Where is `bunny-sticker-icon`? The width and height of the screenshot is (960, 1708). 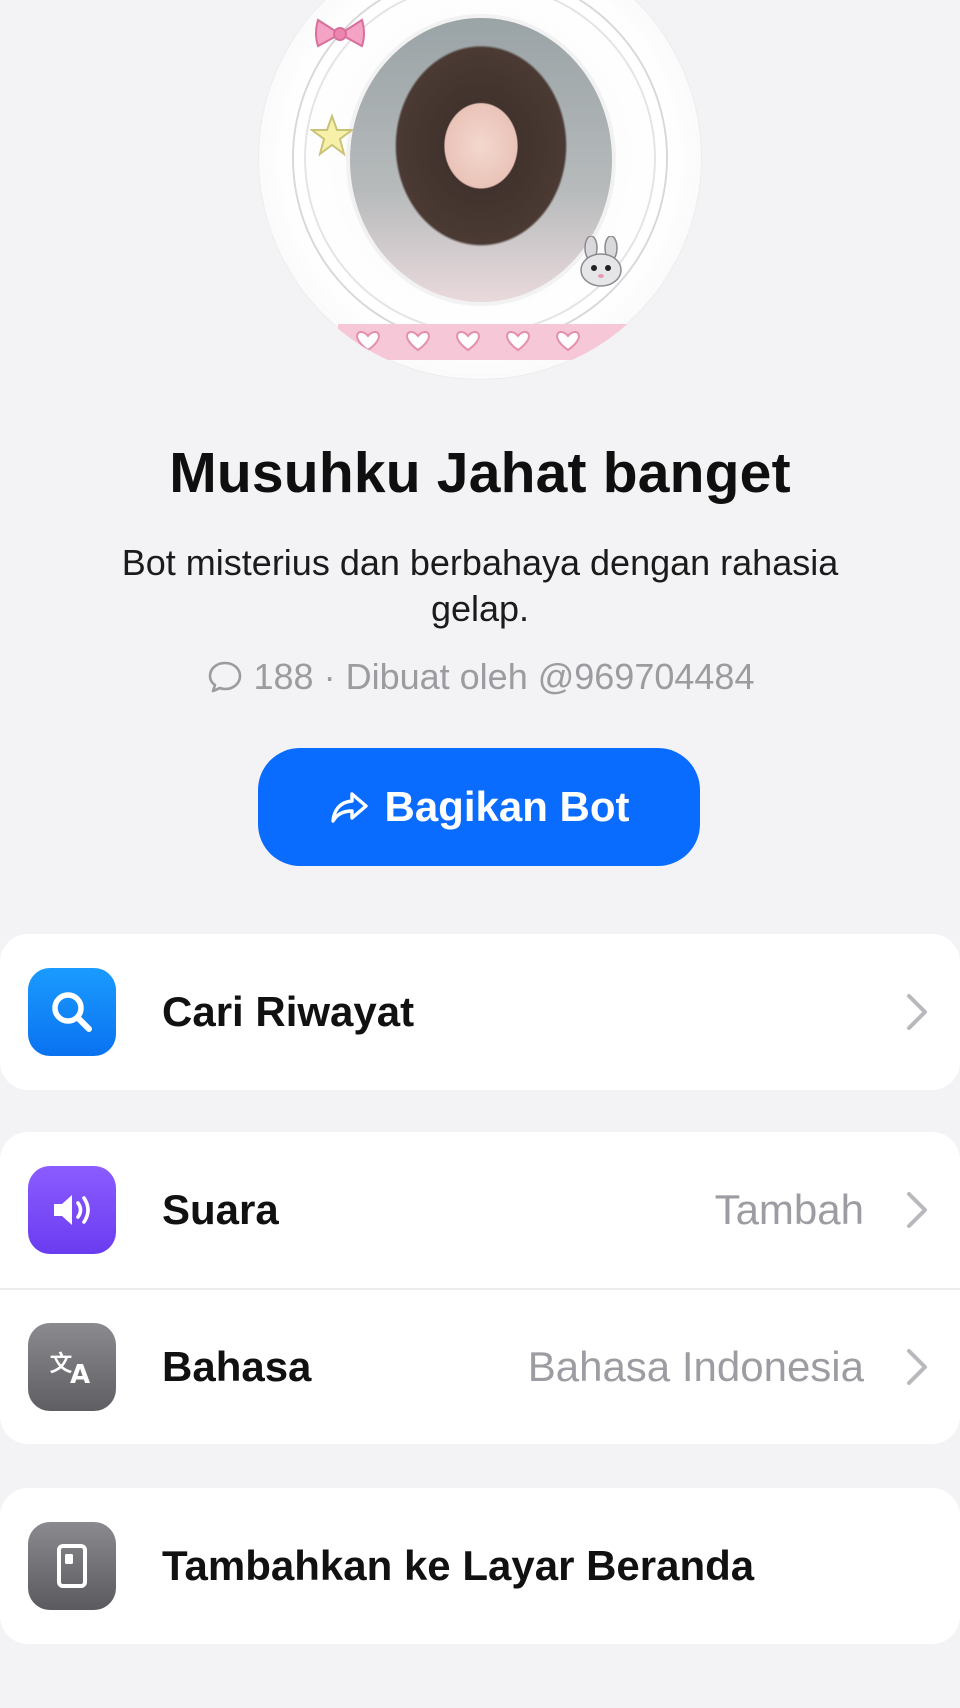 bunny-sticker-icon is located at coordinates (601, 261).